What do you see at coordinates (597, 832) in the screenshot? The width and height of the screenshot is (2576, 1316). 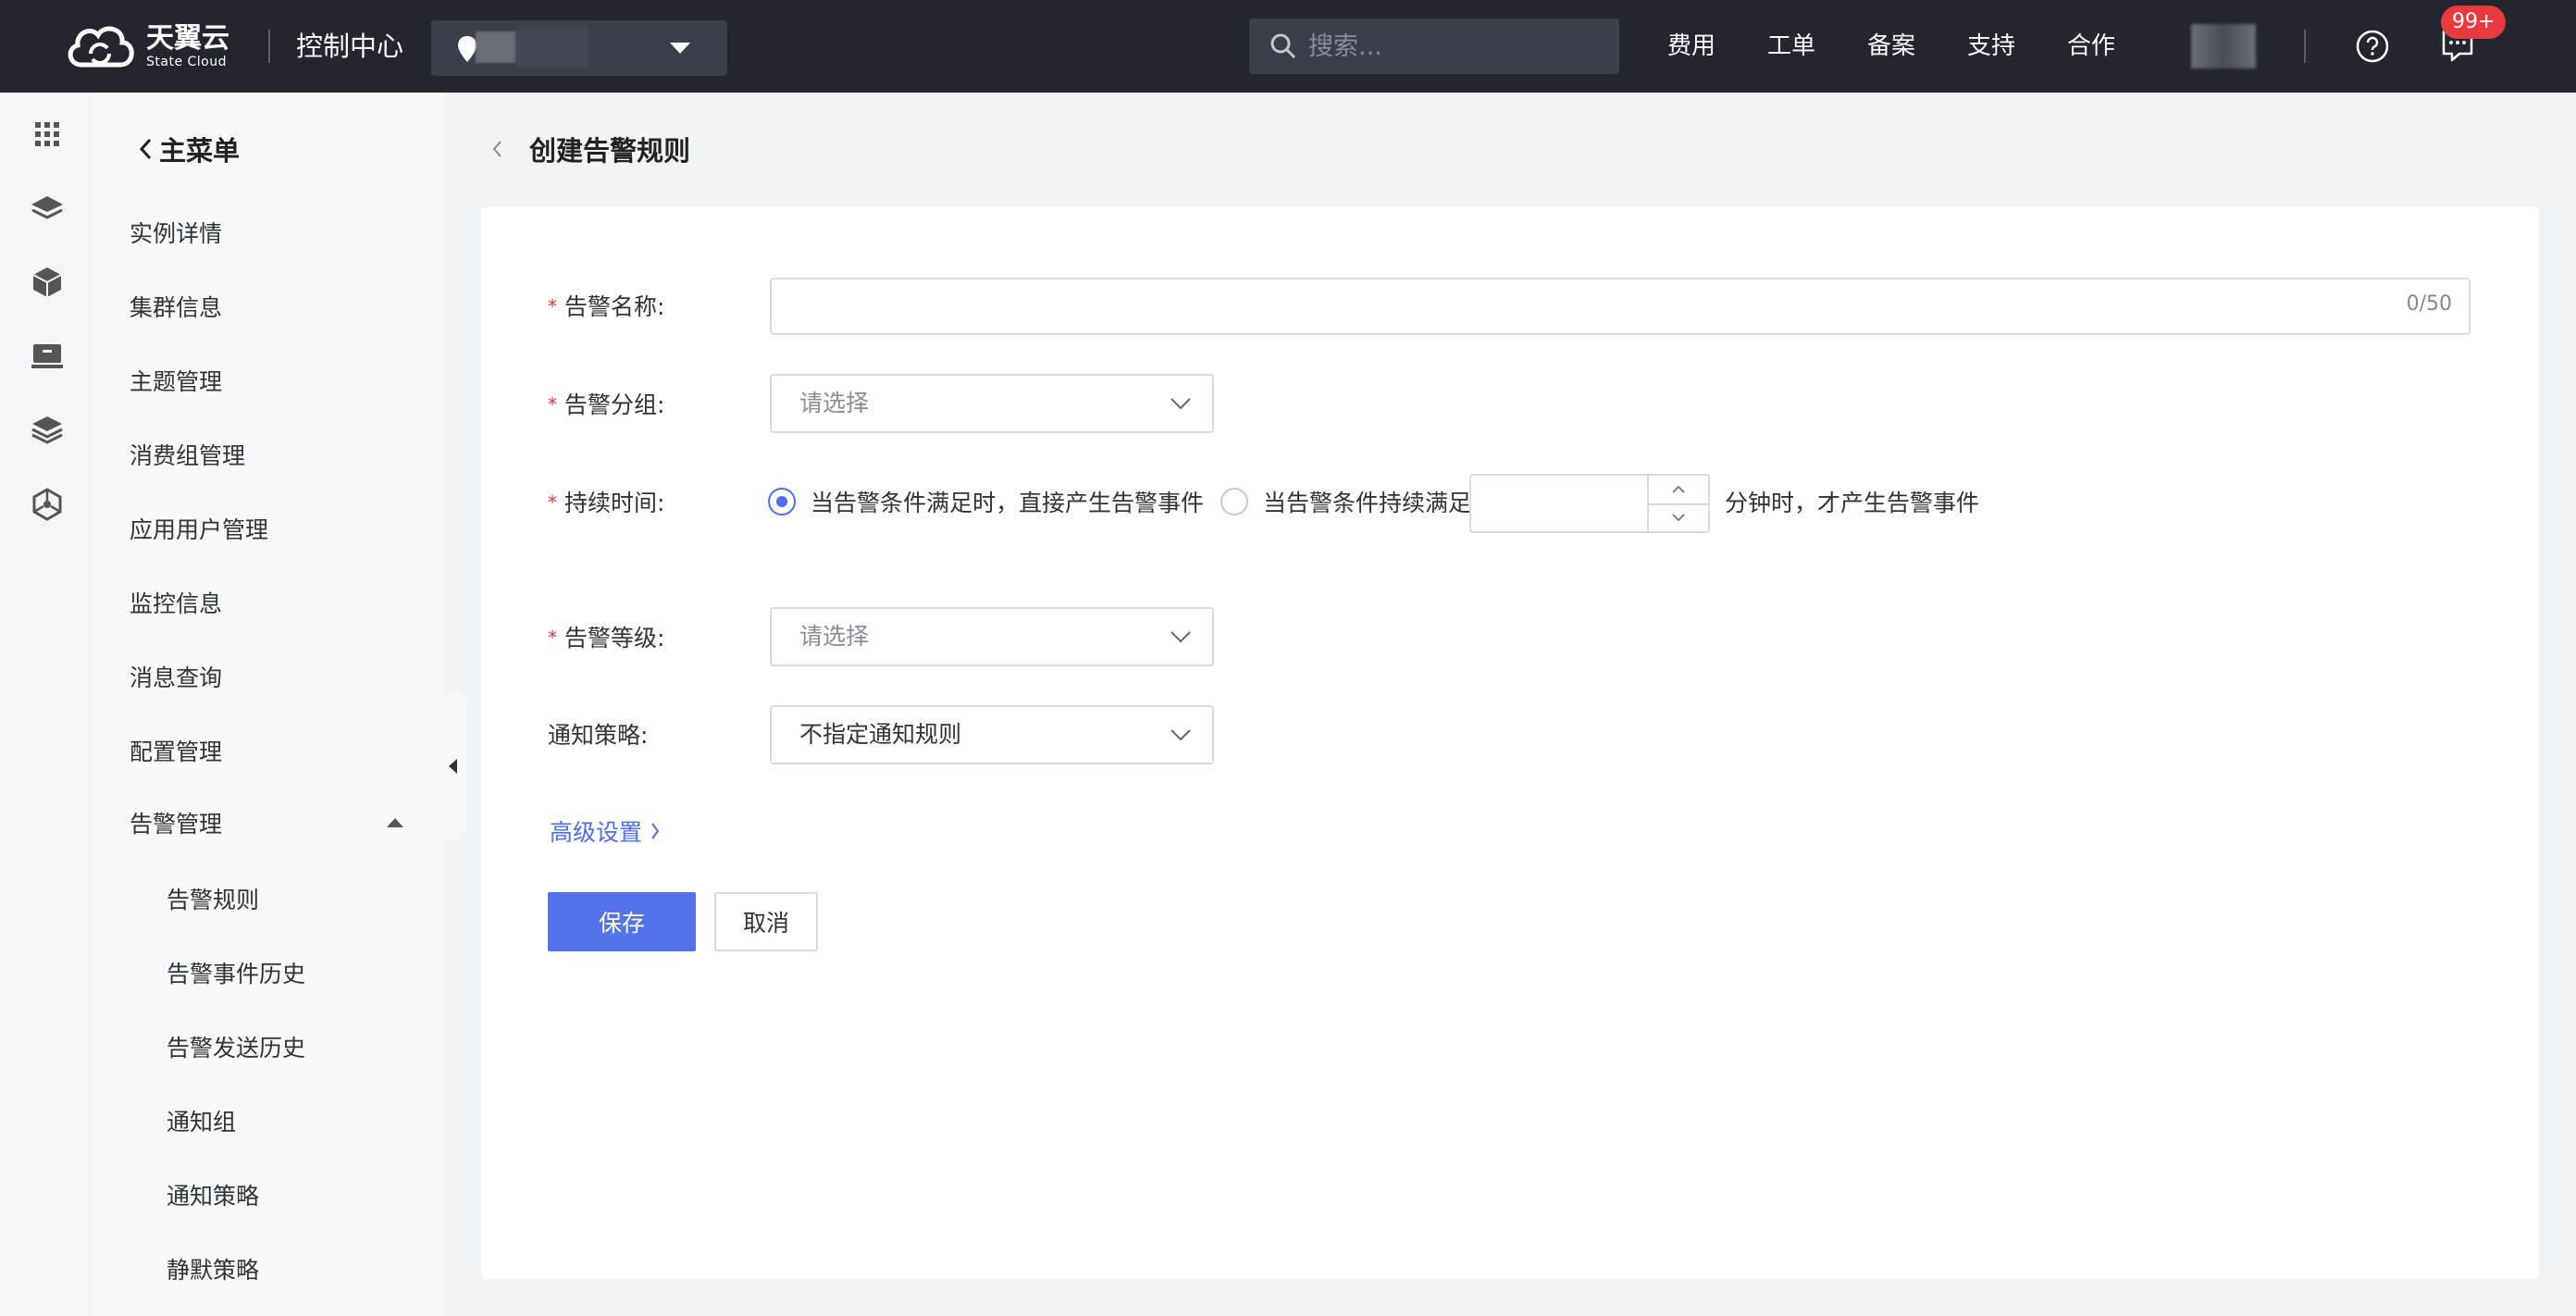 I see `advanced-settings-label: 高级设置` at bounding box center [597, 832].